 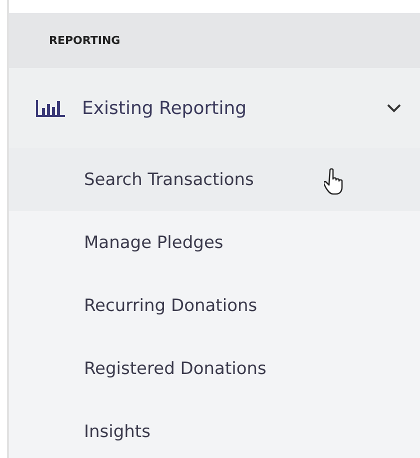 I want to click on bar-chart-icon, so click(x=51, y=108).